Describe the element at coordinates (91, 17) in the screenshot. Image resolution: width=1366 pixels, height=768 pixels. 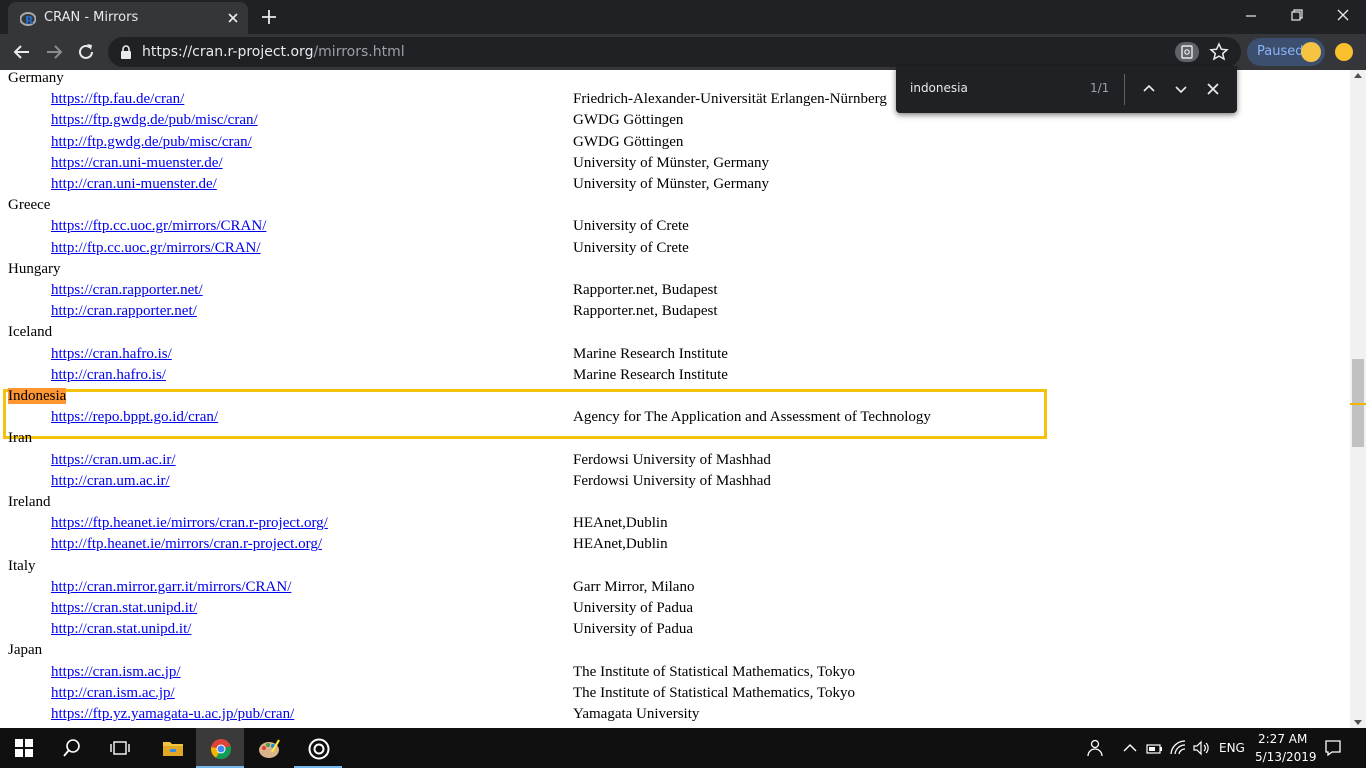
I see `tab-title: CRAN - Mirrors` at that location.